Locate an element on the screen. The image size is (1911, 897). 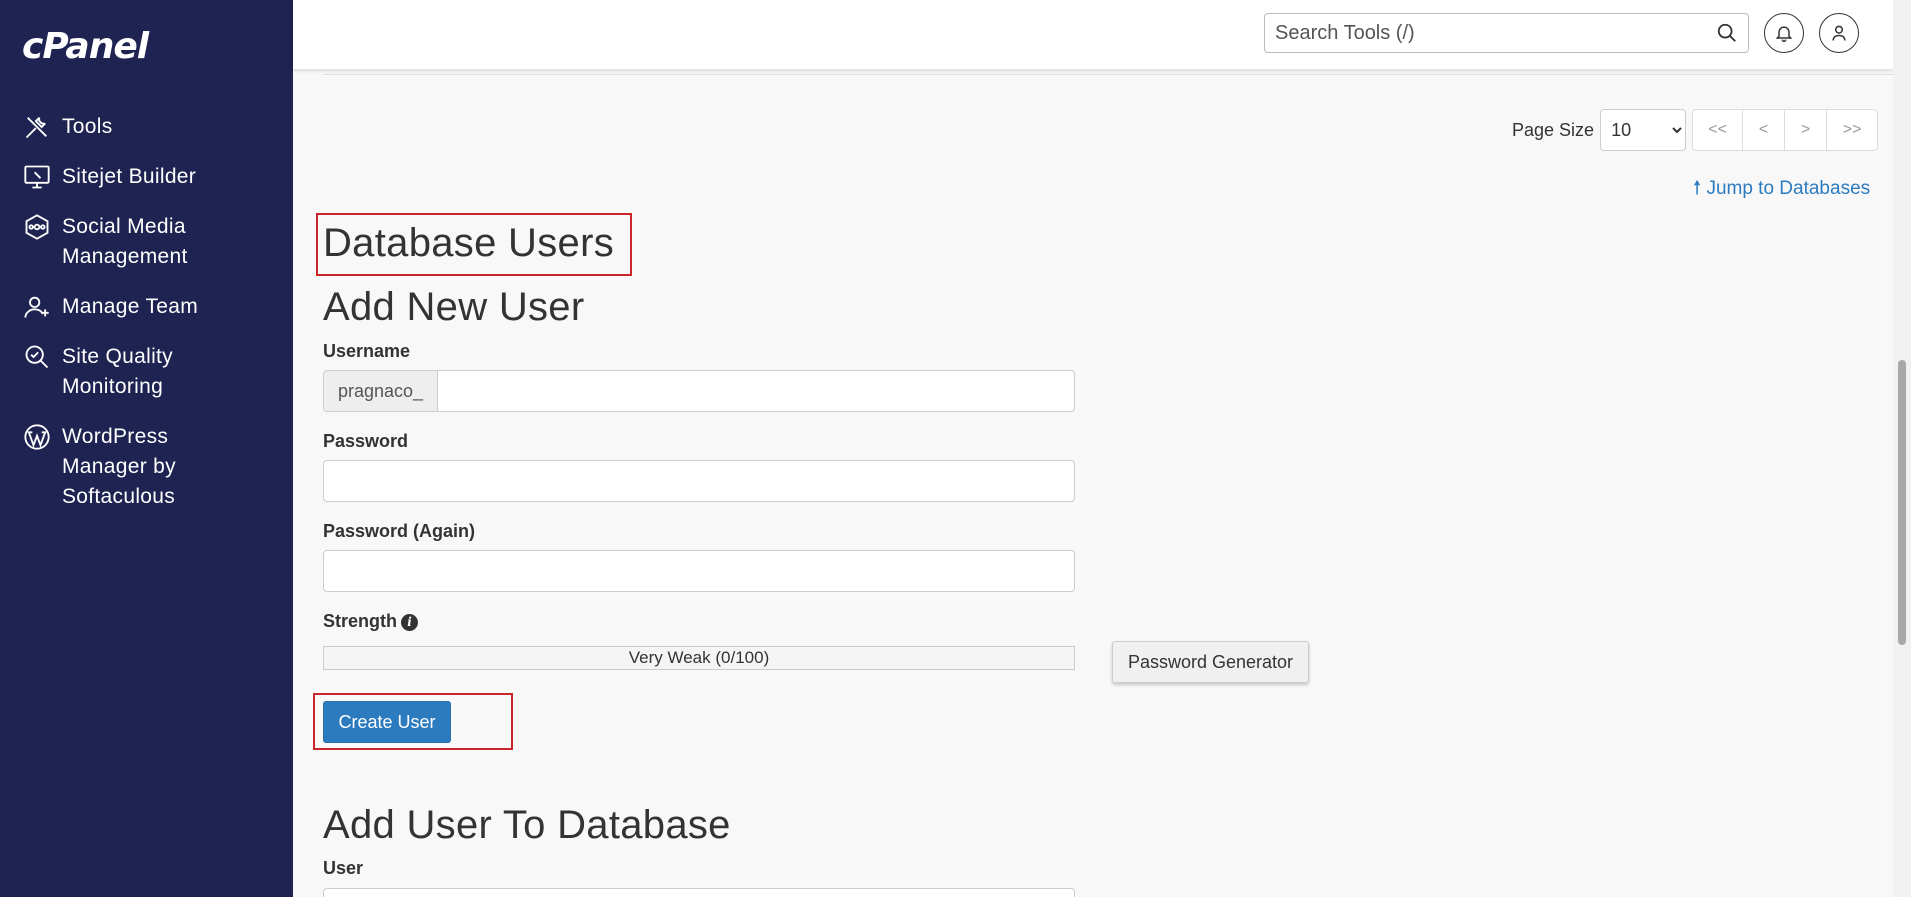
pager-buttons: << < > >> is located at coordinates (1785, 130).